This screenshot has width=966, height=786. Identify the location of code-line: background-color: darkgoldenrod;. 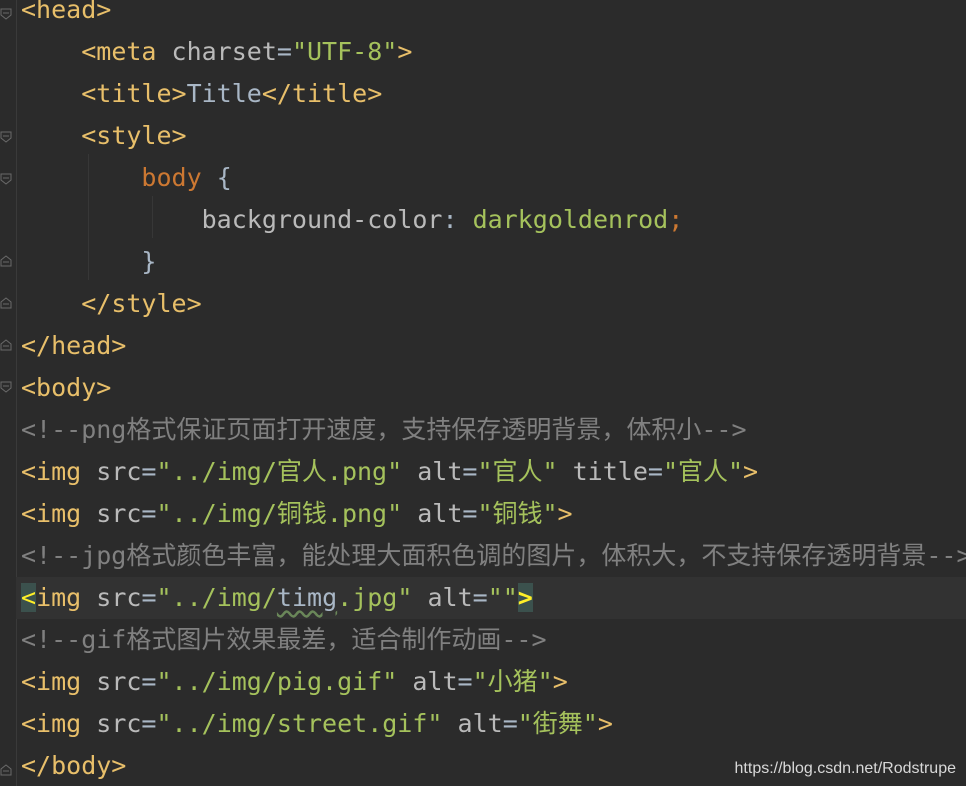
(352, 220).